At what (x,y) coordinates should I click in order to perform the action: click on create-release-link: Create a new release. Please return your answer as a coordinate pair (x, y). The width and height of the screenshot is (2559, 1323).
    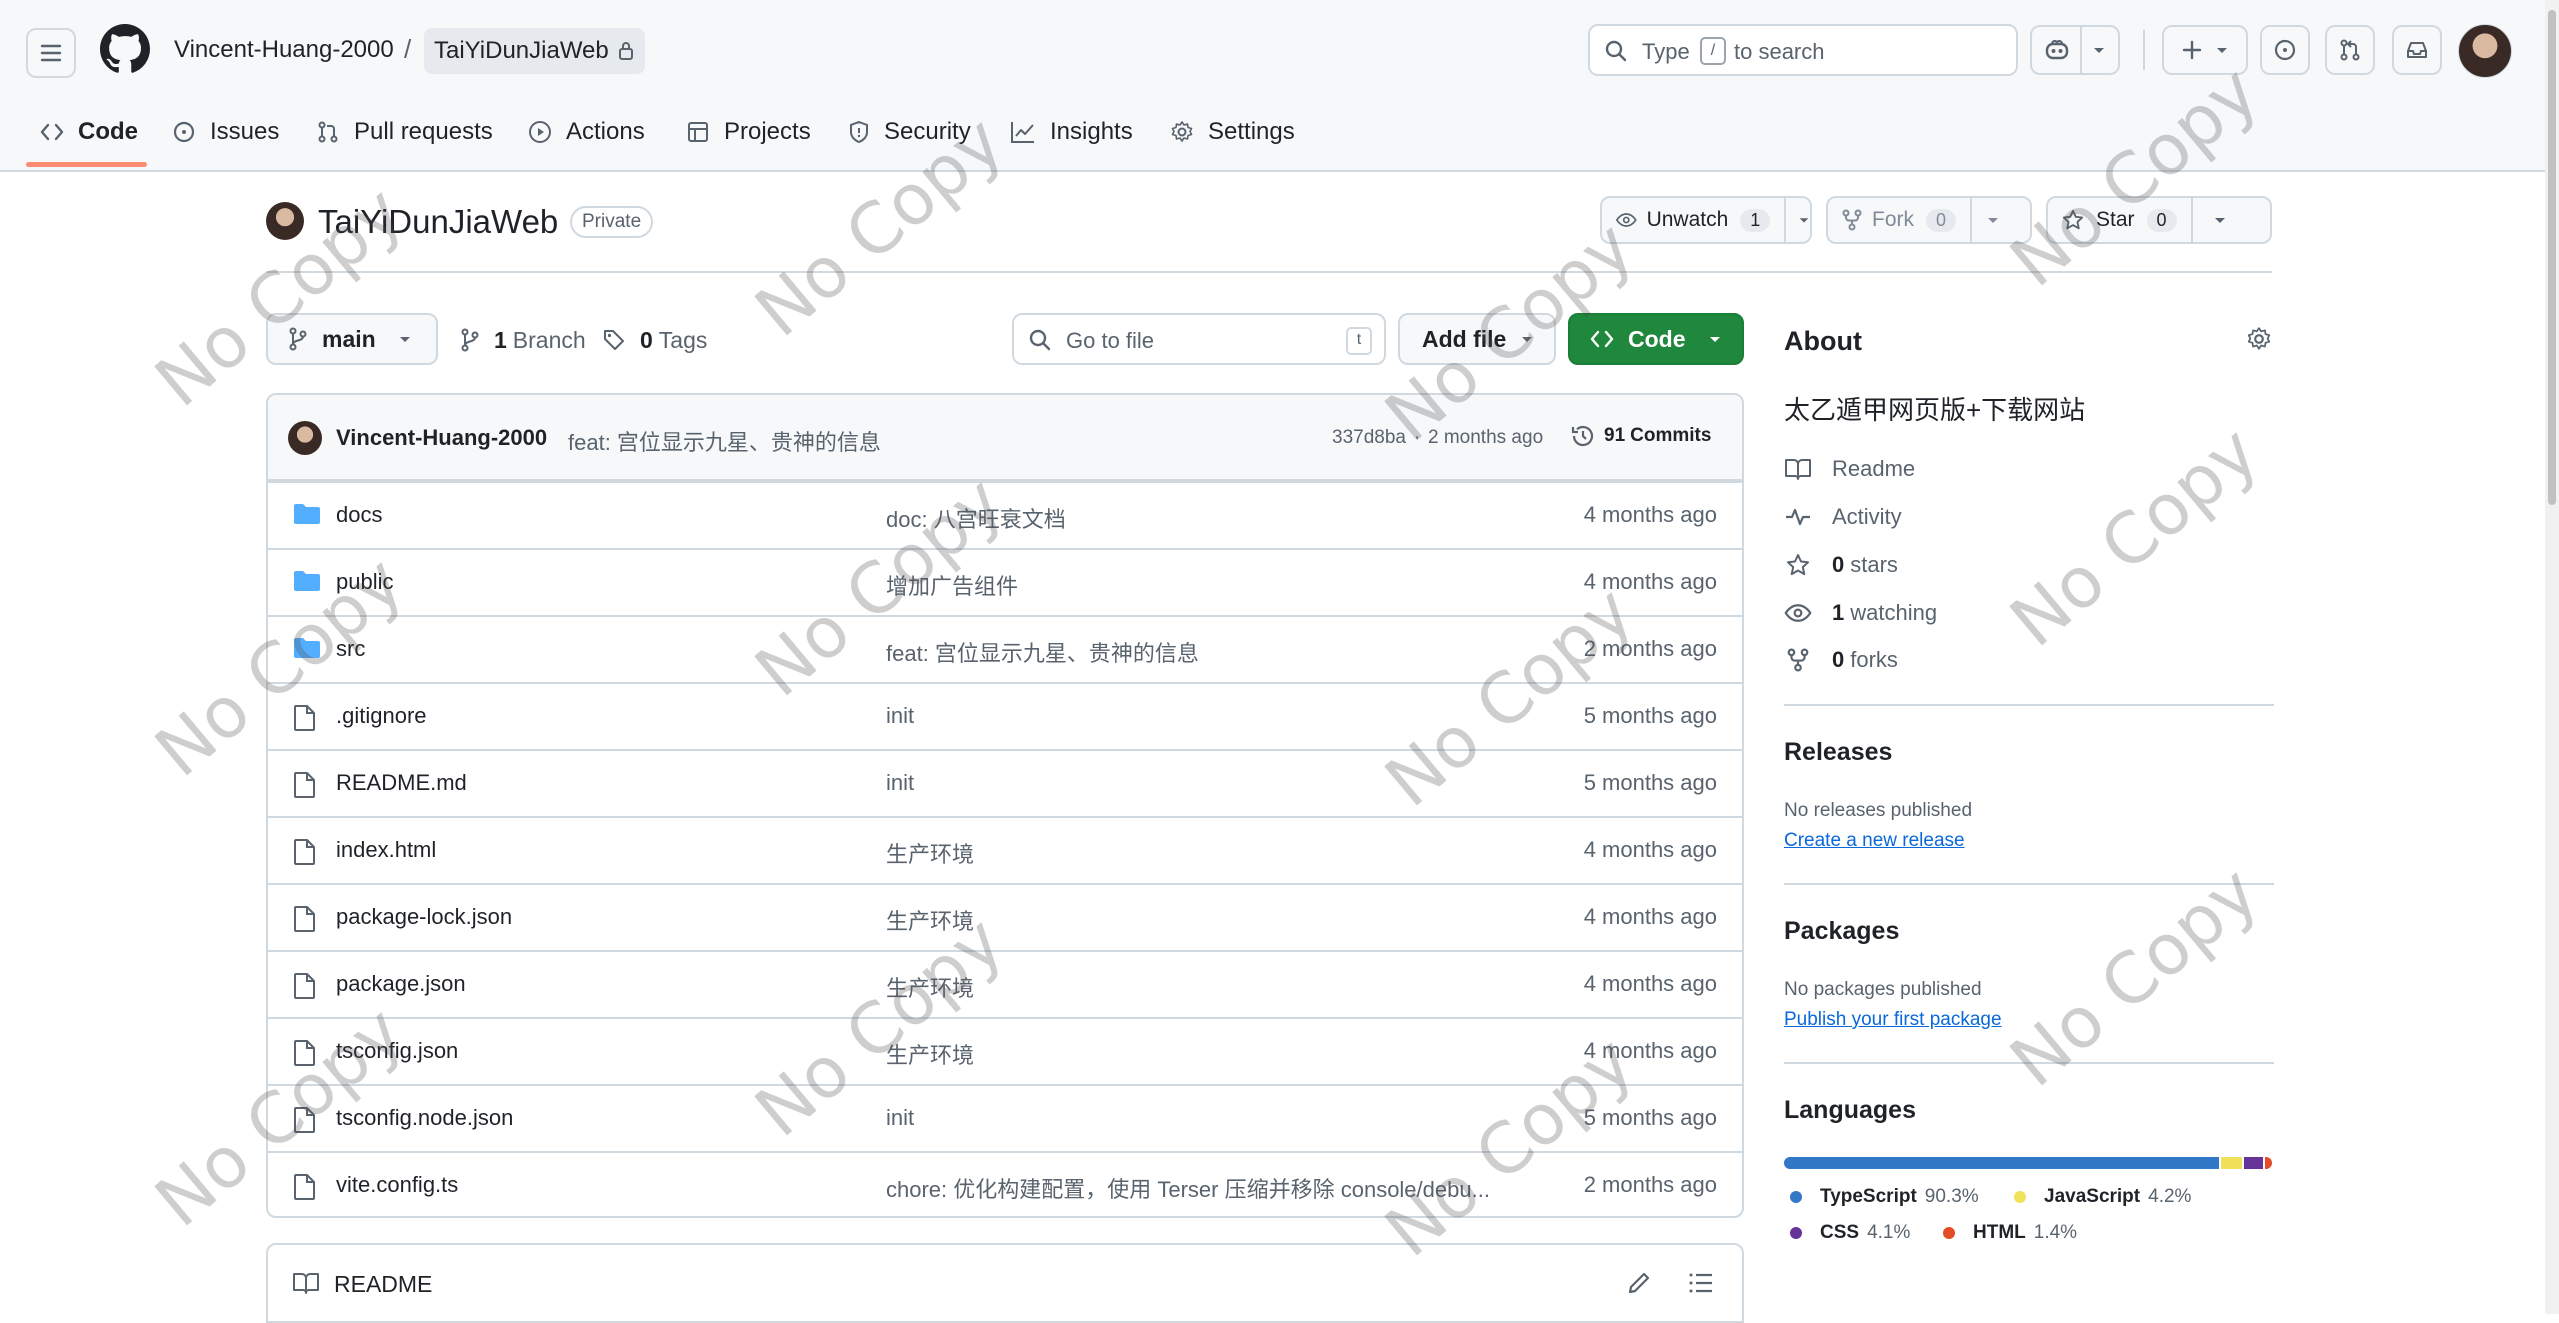
    Looking at the image, I should click on (1874, 841).